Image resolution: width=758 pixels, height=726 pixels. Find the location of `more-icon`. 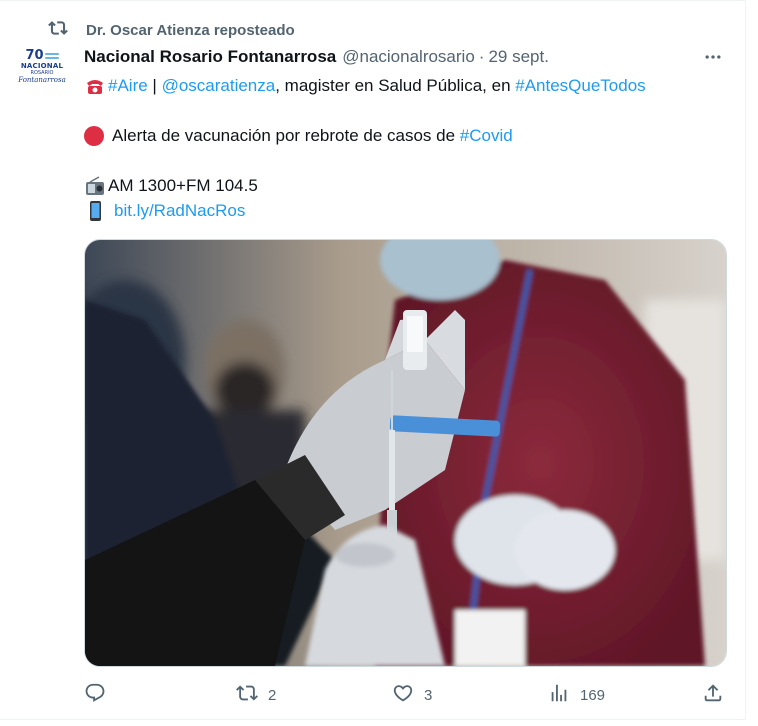

more-icon is located at coordinates (713, 57).